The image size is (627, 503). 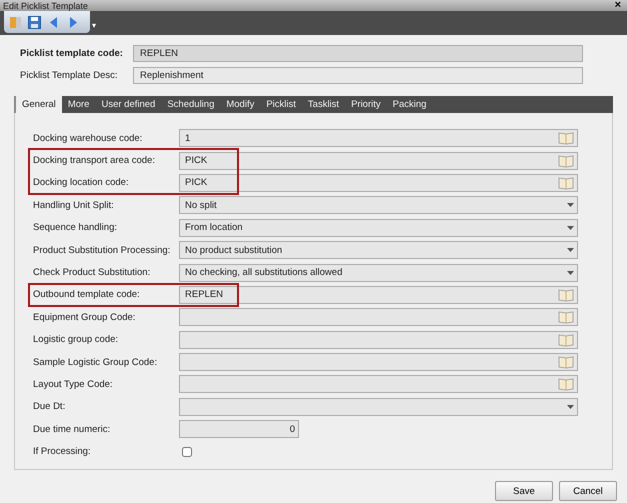 What do you see at coordinates (378, 227) in the screenshot?
I see `dropdown-field: From location` at bounding box center [378, 227].